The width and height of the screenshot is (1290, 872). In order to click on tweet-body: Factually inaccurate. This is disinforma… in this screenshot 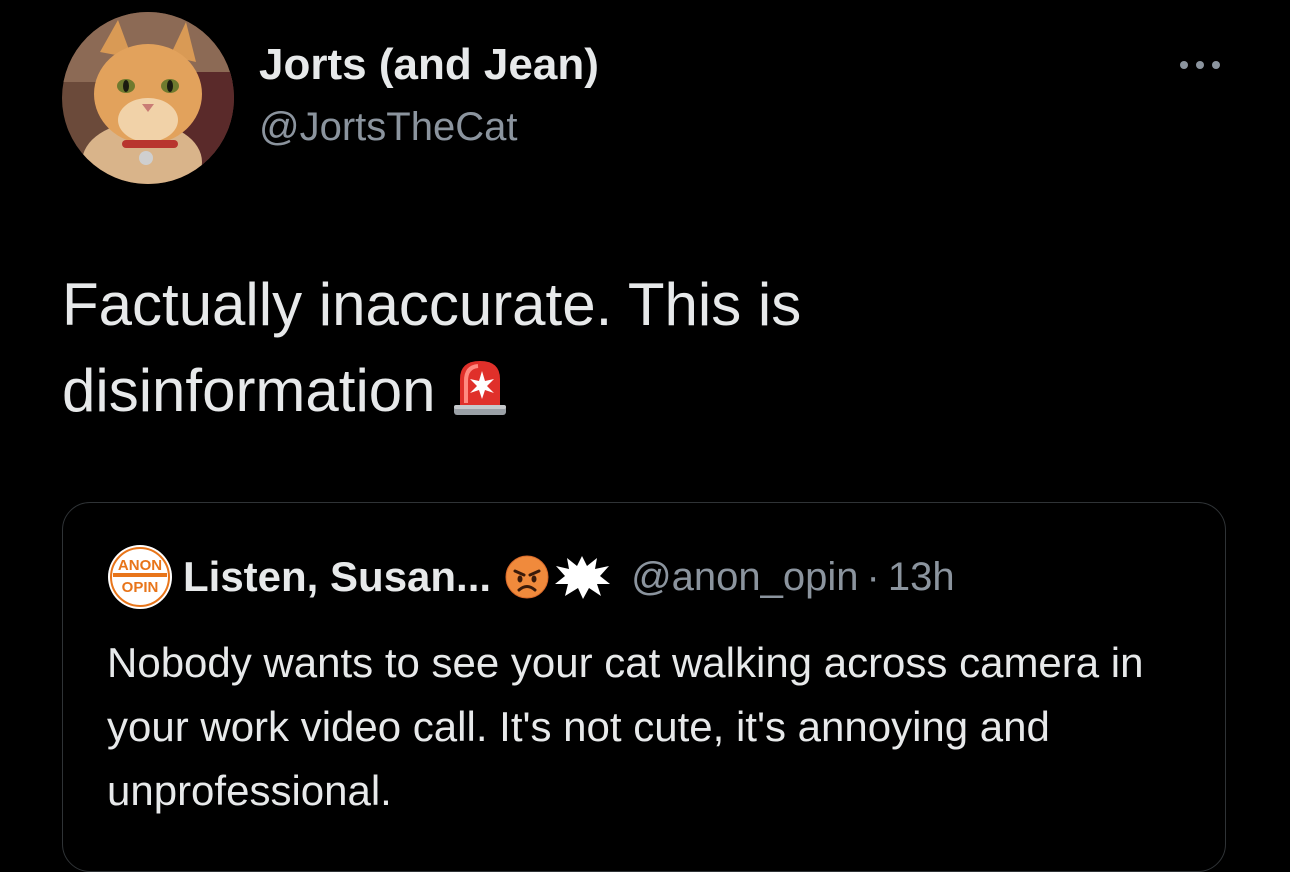, I will do `click(432, 347)`.